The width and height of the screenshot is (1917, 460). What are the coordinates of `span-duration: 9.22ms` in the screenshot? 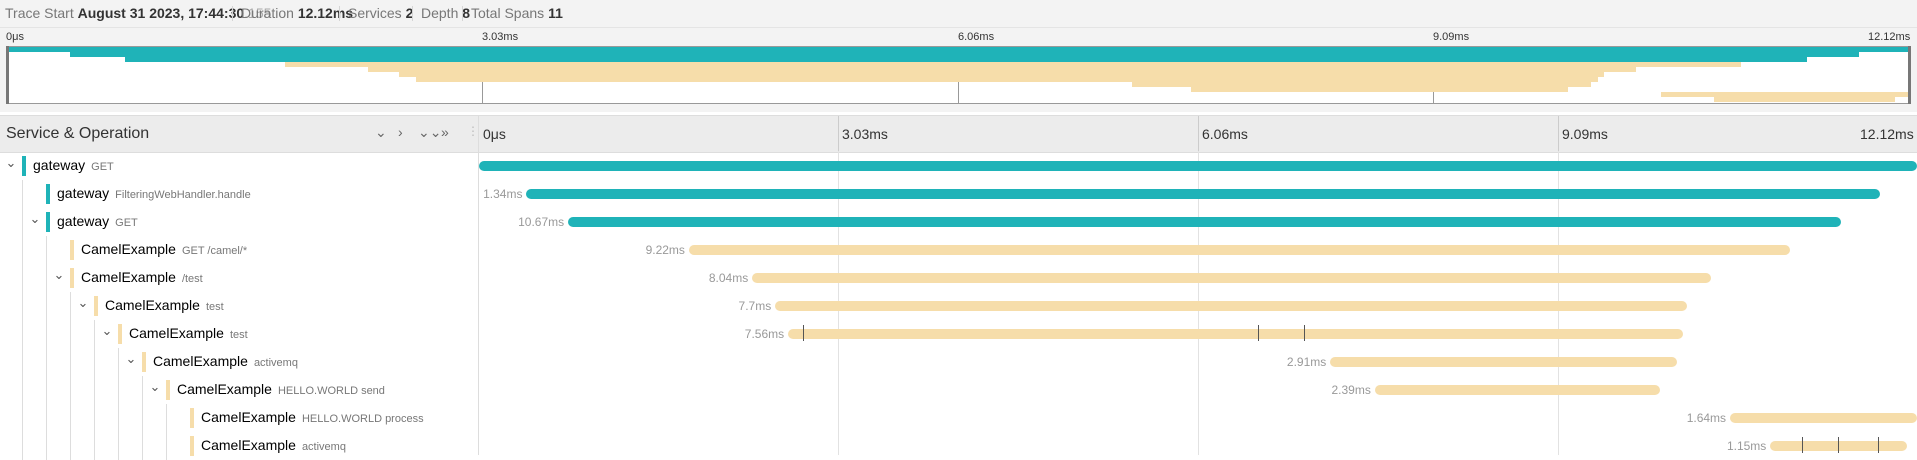 It's located at (665, 250).